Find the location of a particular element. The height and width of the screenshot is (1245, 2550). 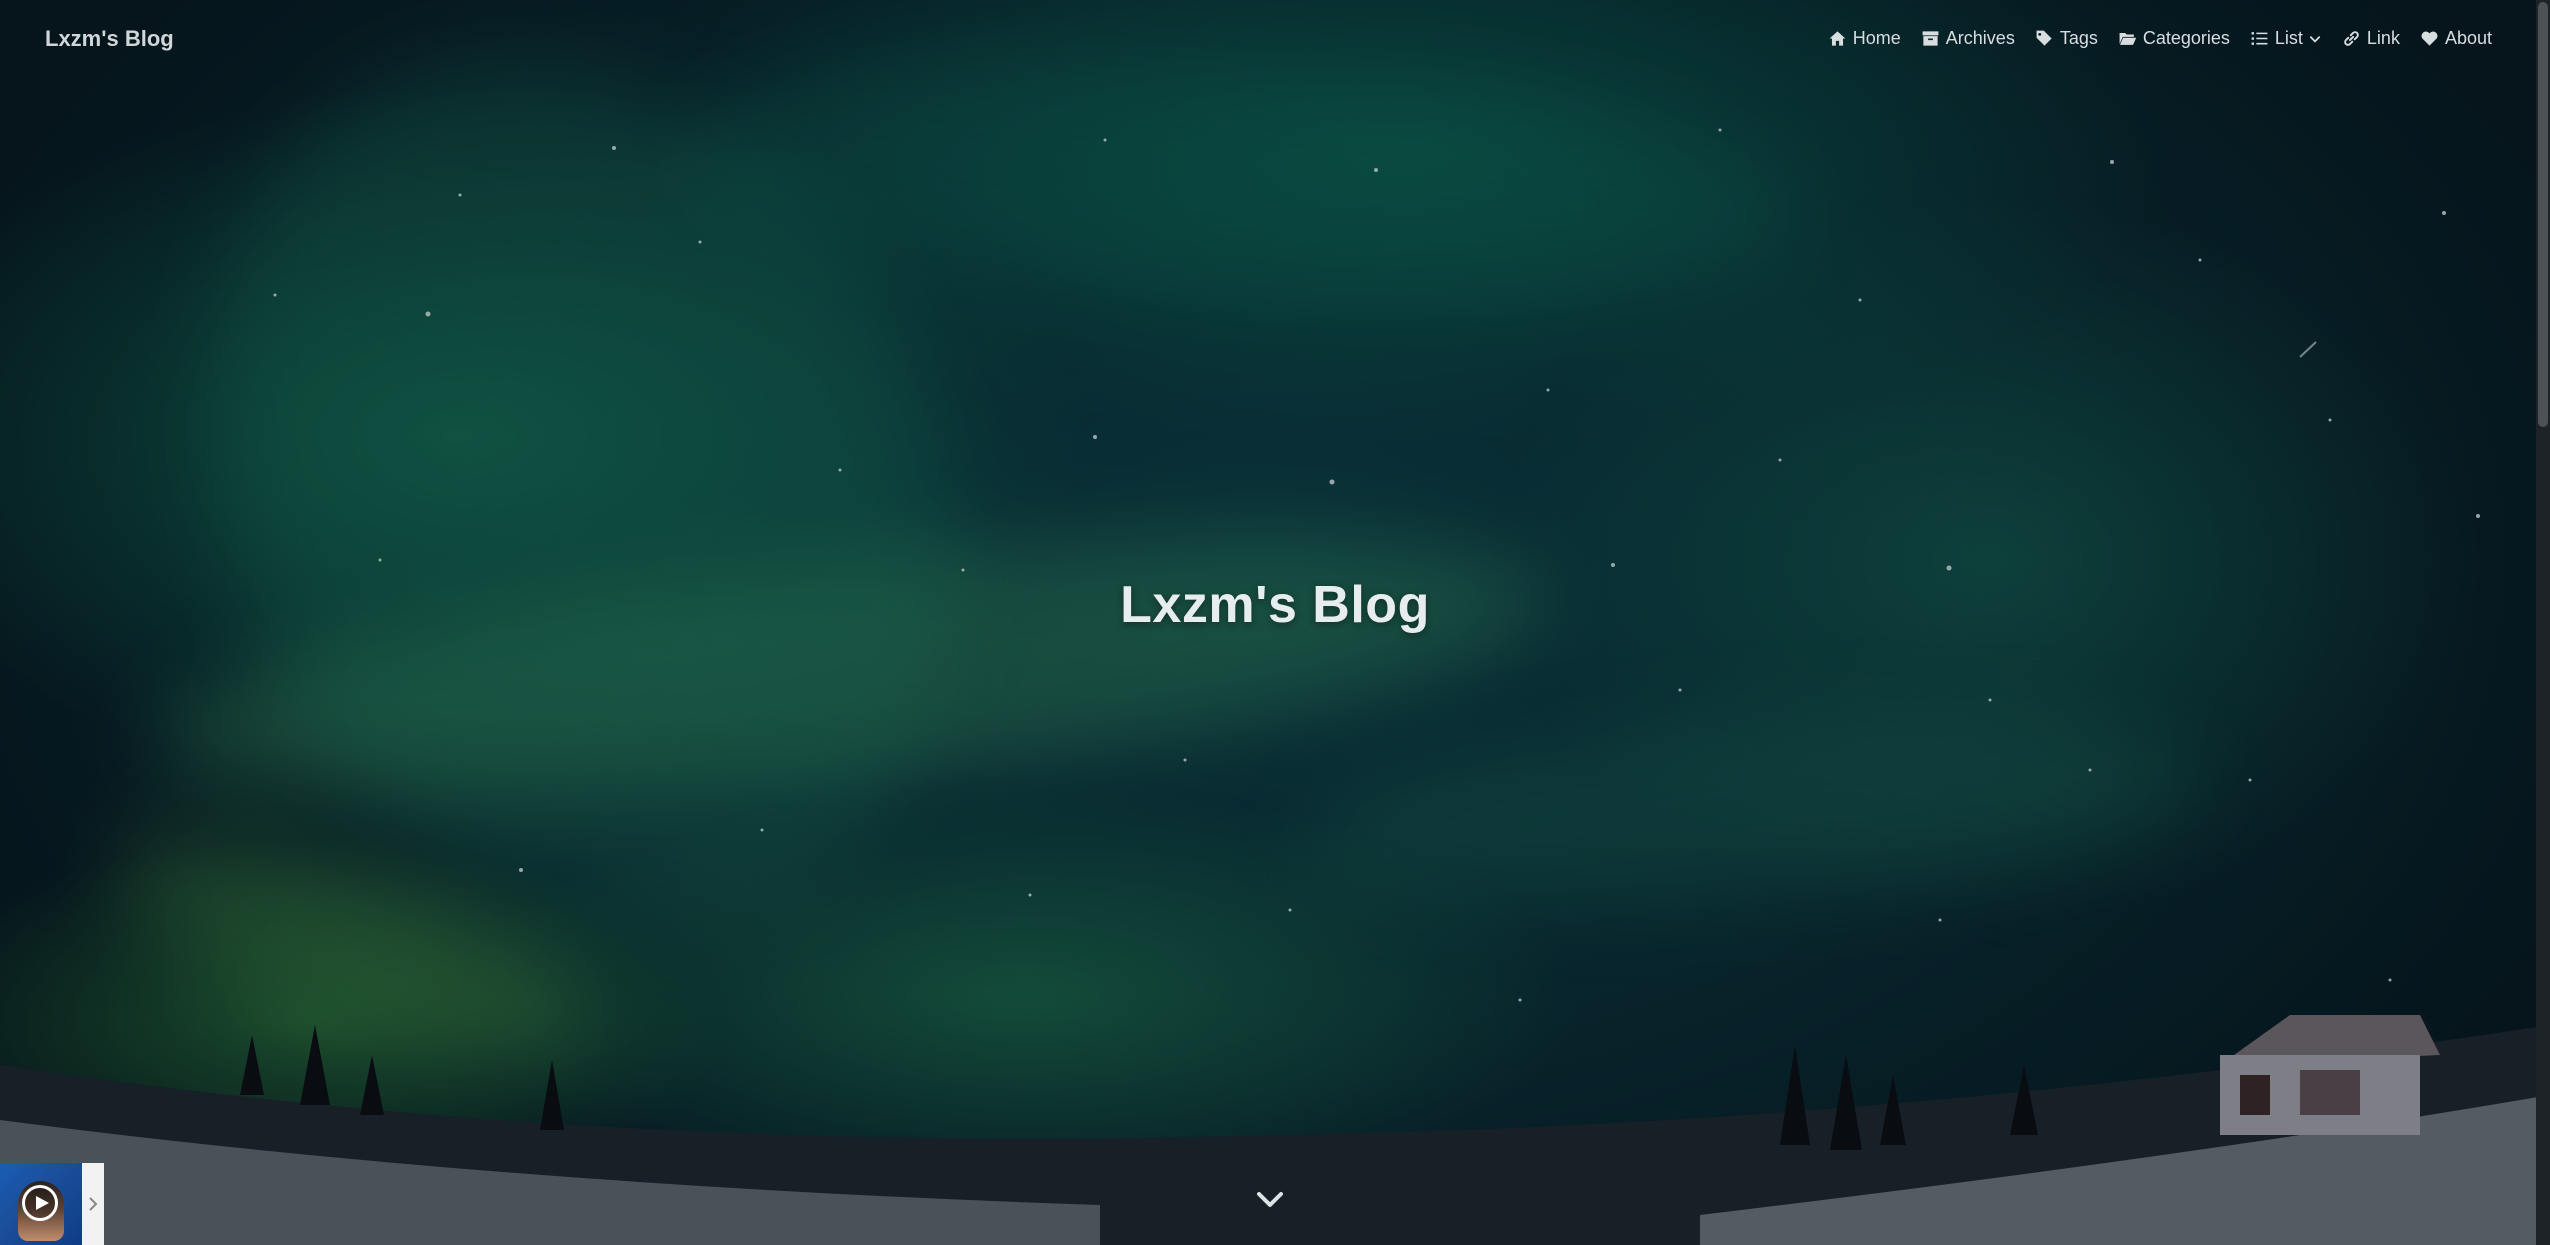

heart-icon is located at coordinates (2429, 38).